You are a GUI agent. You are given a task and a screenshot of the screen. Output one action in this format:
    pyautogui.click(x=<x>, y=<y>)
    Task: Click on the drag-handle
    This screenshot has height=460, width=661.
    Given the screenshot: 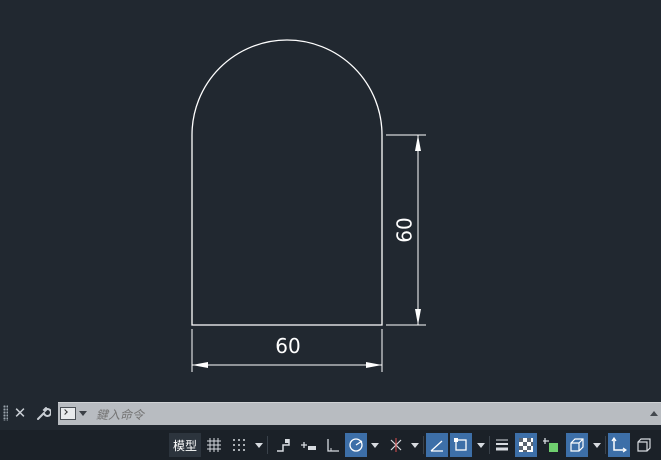 What is the action you would take?
    pyautogui.click(x=5, y=413)
    